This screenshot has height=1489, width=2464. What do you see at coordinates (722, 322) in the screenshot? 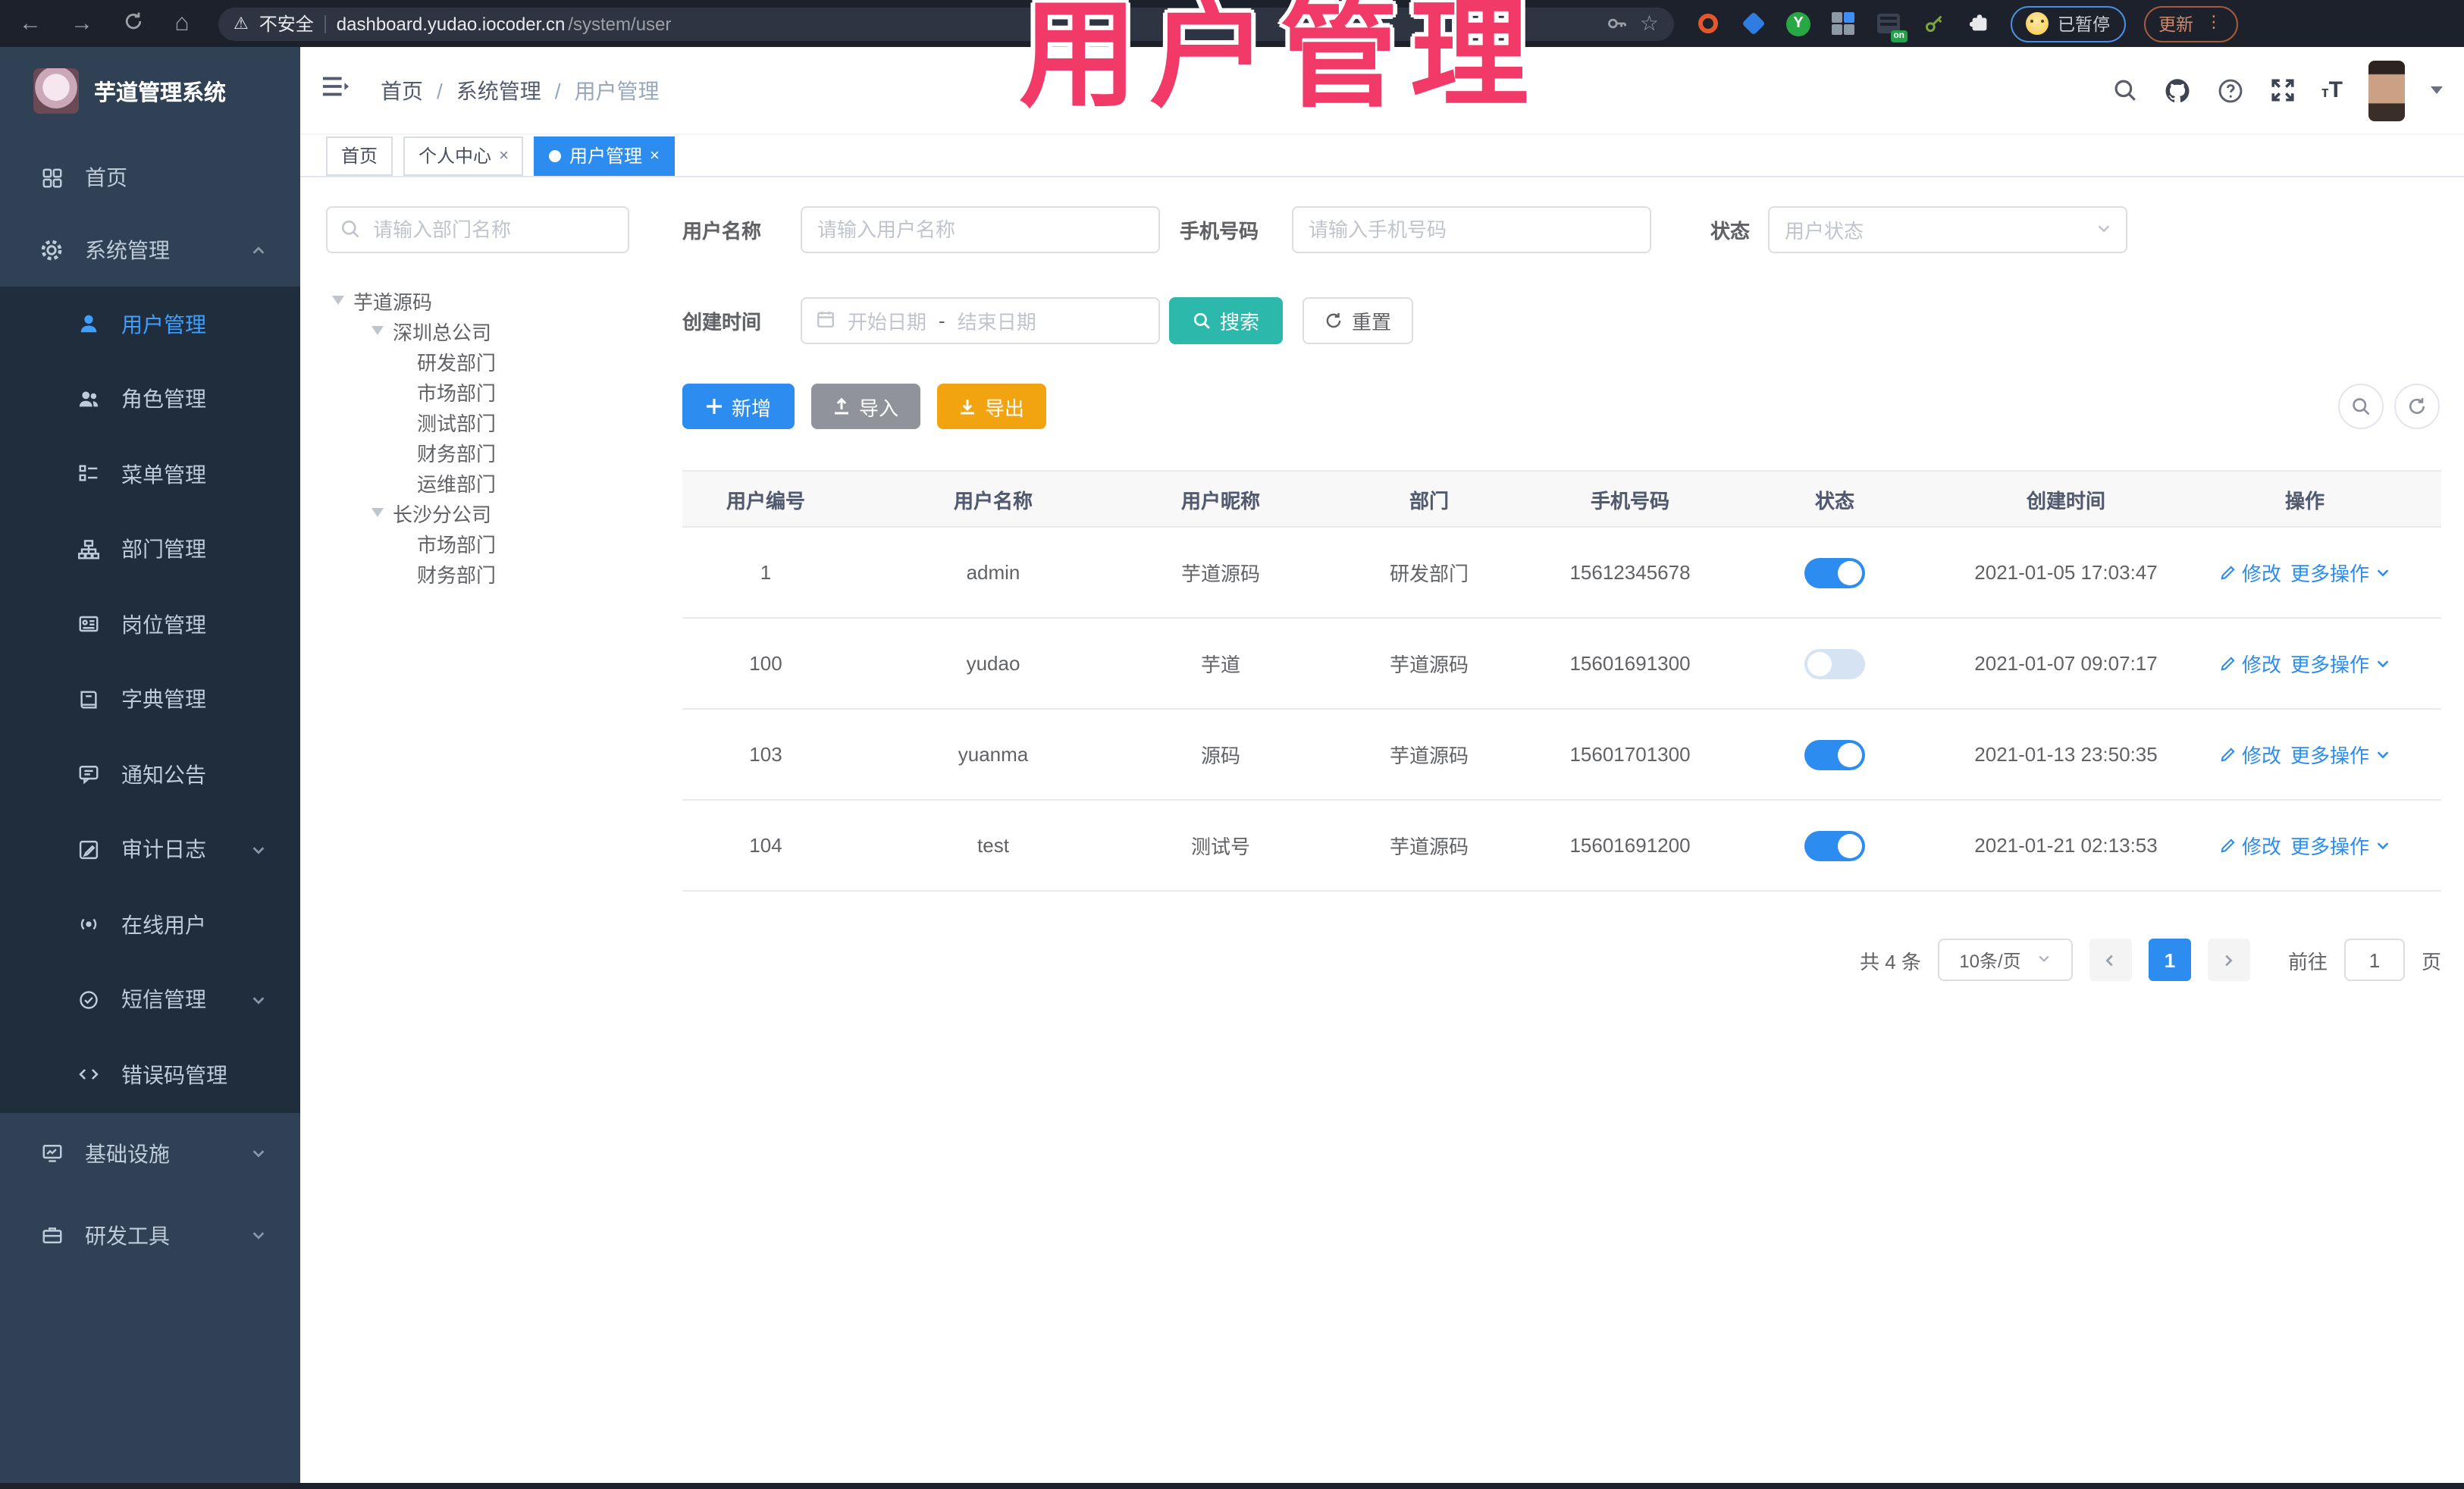
I see `create-time-label: 创建时间` at bounding box center [722, 322].